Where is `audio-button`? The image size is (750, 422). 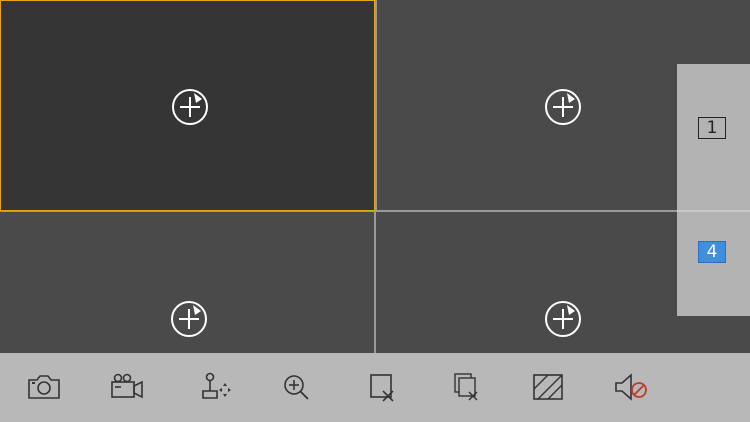
audio-button is located at coordinates (631, 387).